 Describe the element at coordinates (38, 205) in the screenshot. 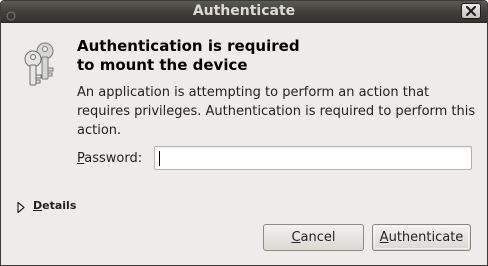

I see `details-mnemonic: D` at that location.